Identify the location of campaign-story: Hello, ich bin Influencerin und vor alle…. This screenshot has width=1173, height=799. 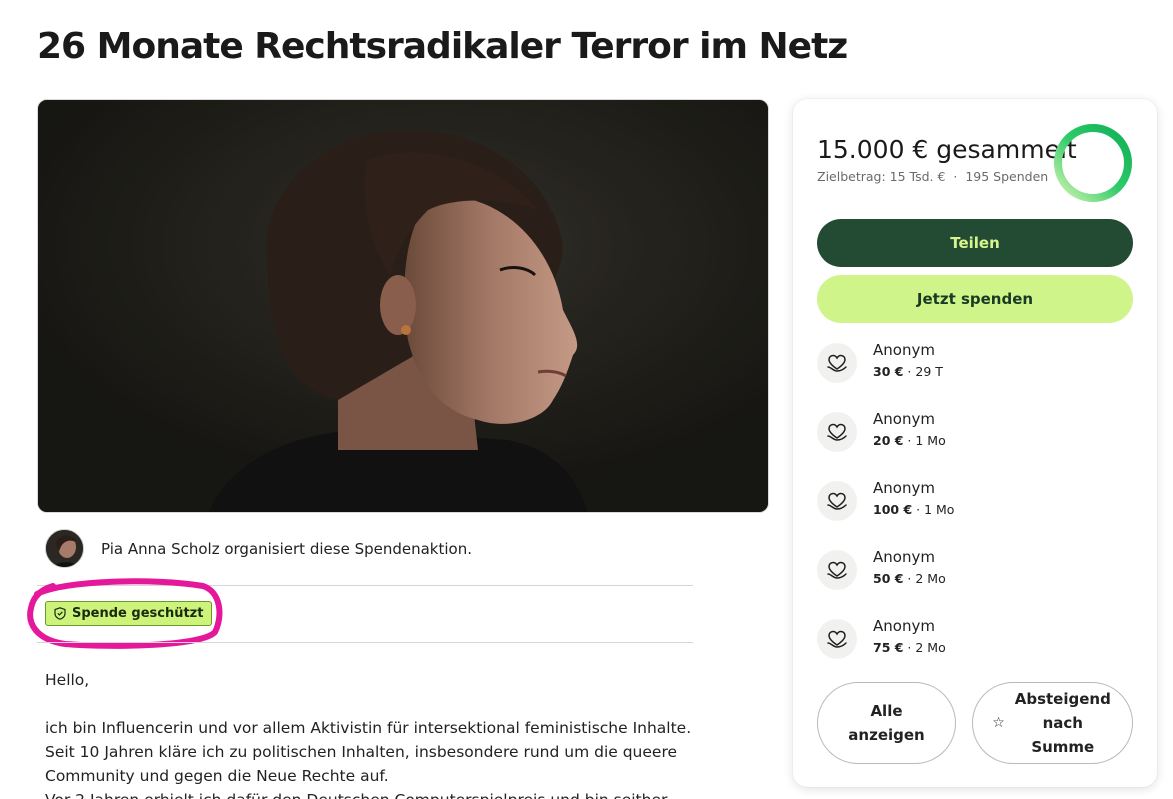
(375, 733).